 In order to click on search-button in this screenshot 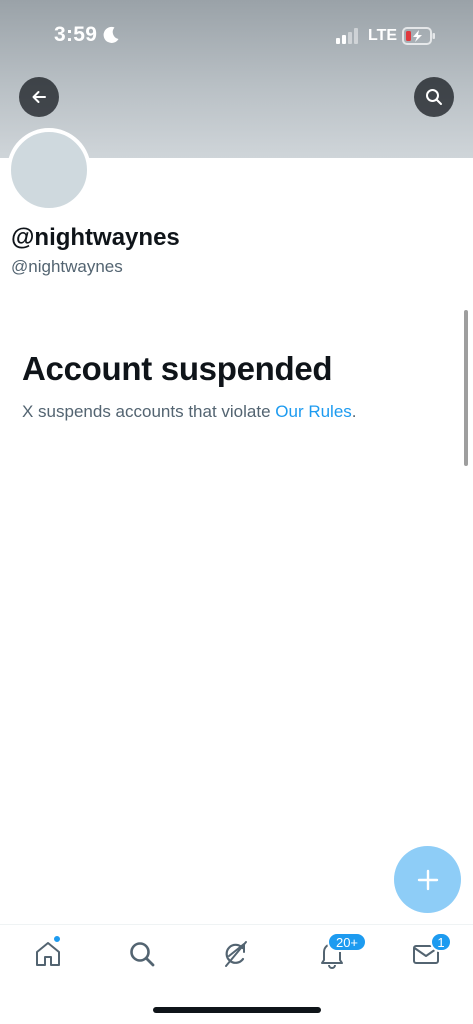, I will do `click(434, 97)`.